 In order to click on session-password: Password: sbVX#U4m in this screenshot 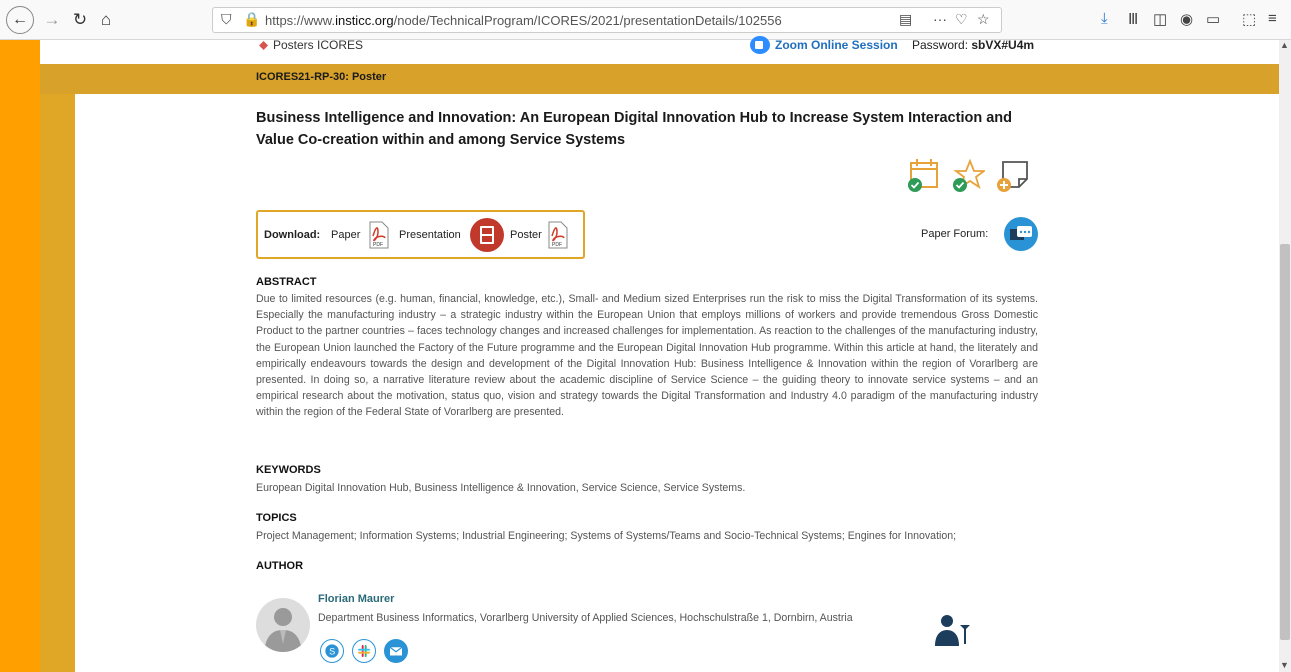, I will do `click(973, 45)`.